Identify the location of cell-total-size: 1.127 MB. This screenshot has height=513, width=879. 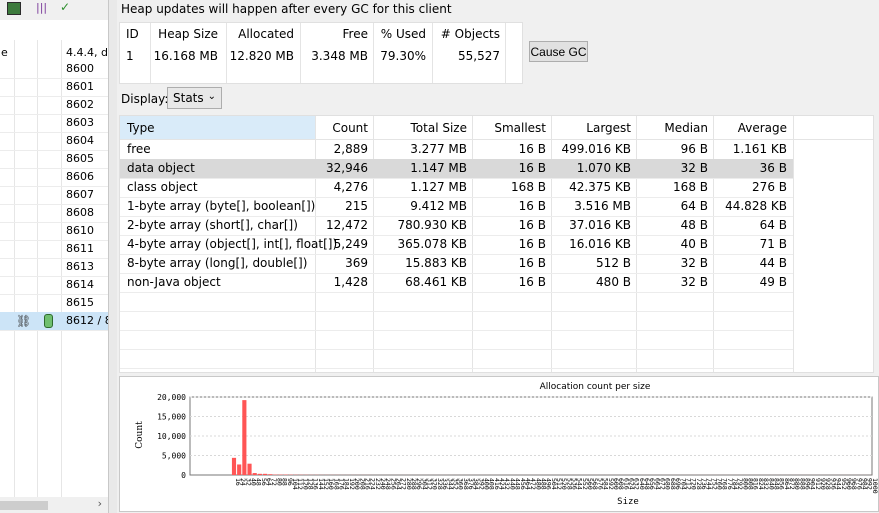
(438, 187).